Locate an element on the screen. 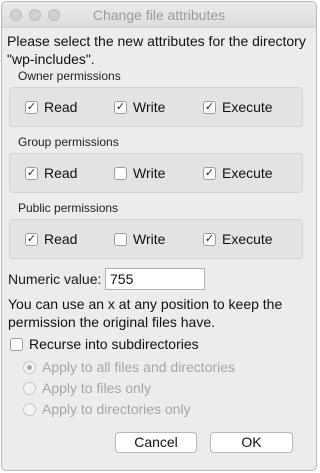 Image resolution: width=320 pixels, height=473 pixels. public-execute-checkbox: ✓ Execute is located at coordinates (238, 239).